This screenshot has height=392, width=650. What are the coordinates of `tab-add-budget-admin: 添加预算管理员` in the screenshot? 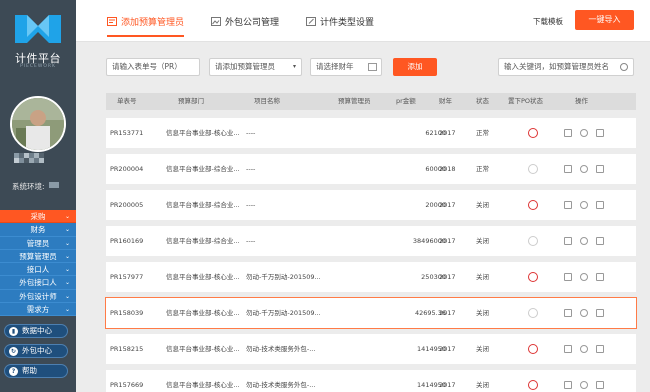 It's located at (146, 25).